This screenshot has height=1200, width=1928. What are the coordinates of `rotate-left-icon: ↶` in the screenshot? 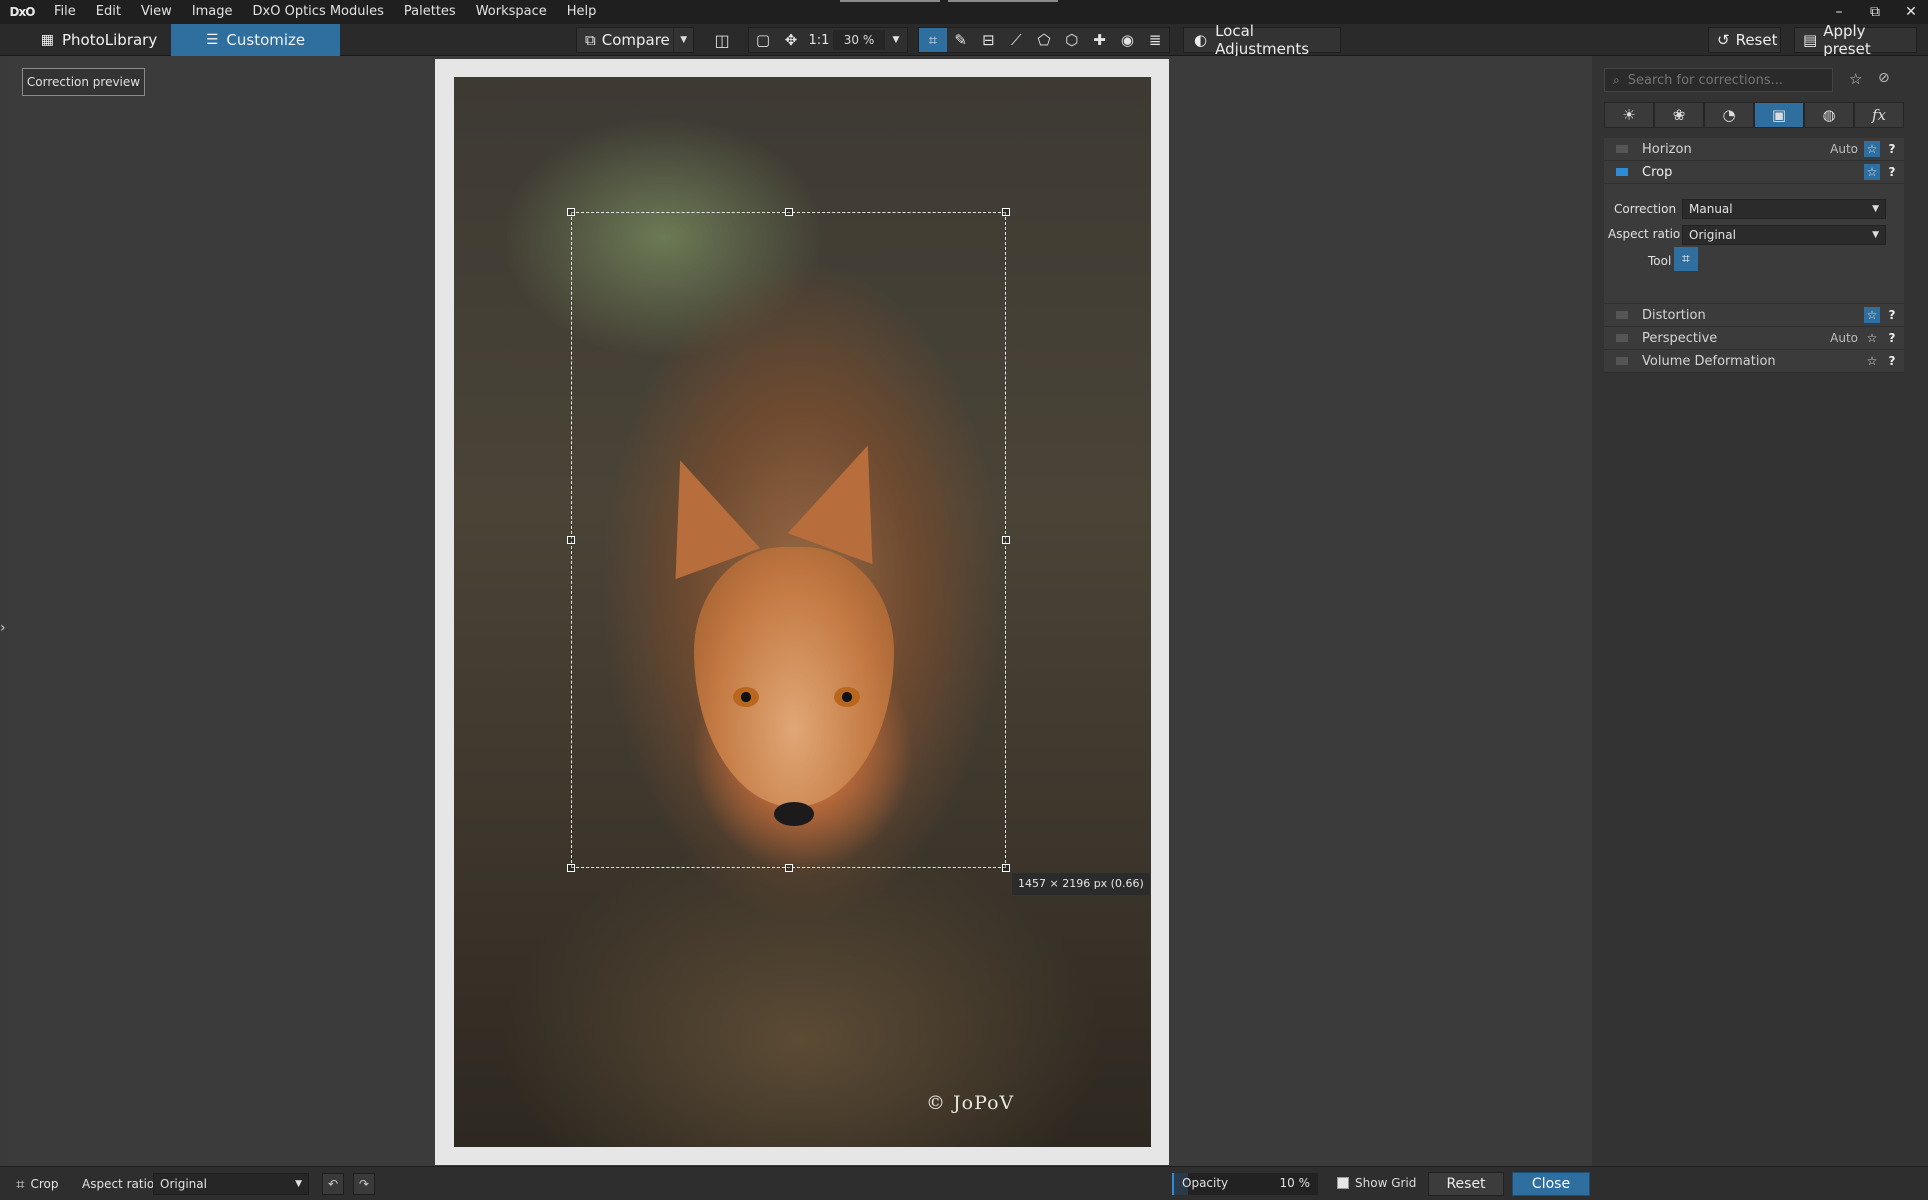 It's located at (333, 1184).